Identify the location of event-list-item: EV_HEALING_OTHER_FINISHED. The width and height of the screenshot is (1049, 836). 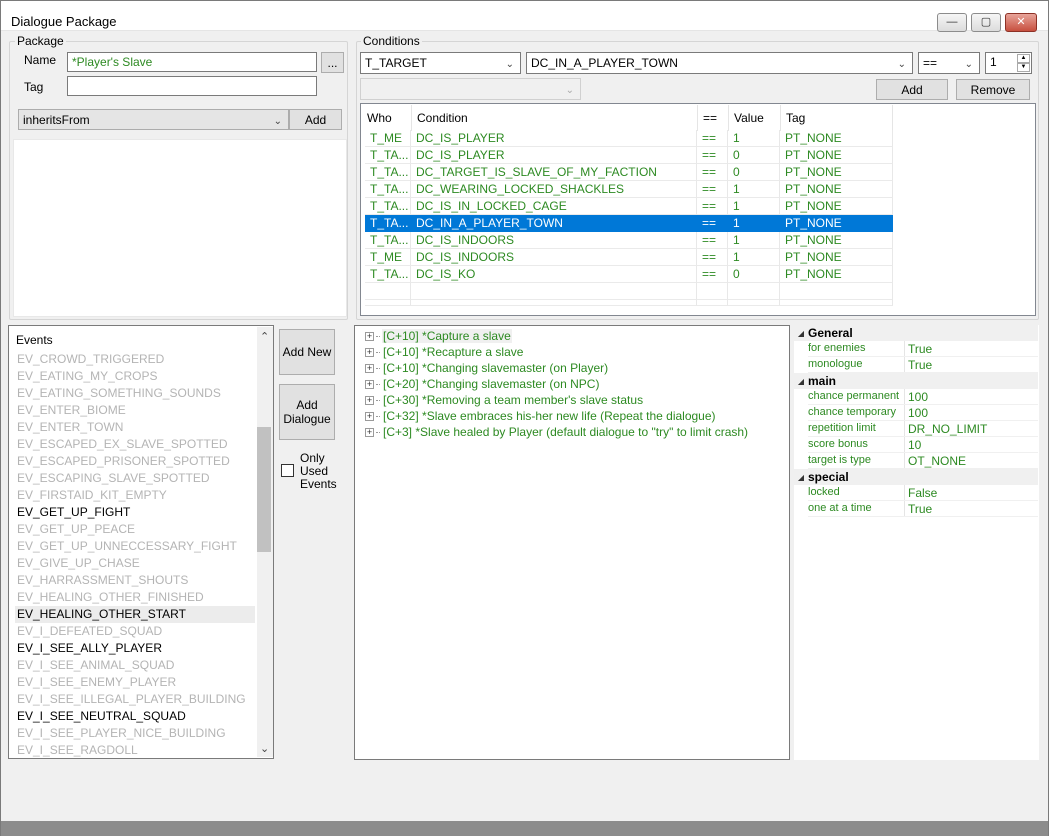
(135, 597).